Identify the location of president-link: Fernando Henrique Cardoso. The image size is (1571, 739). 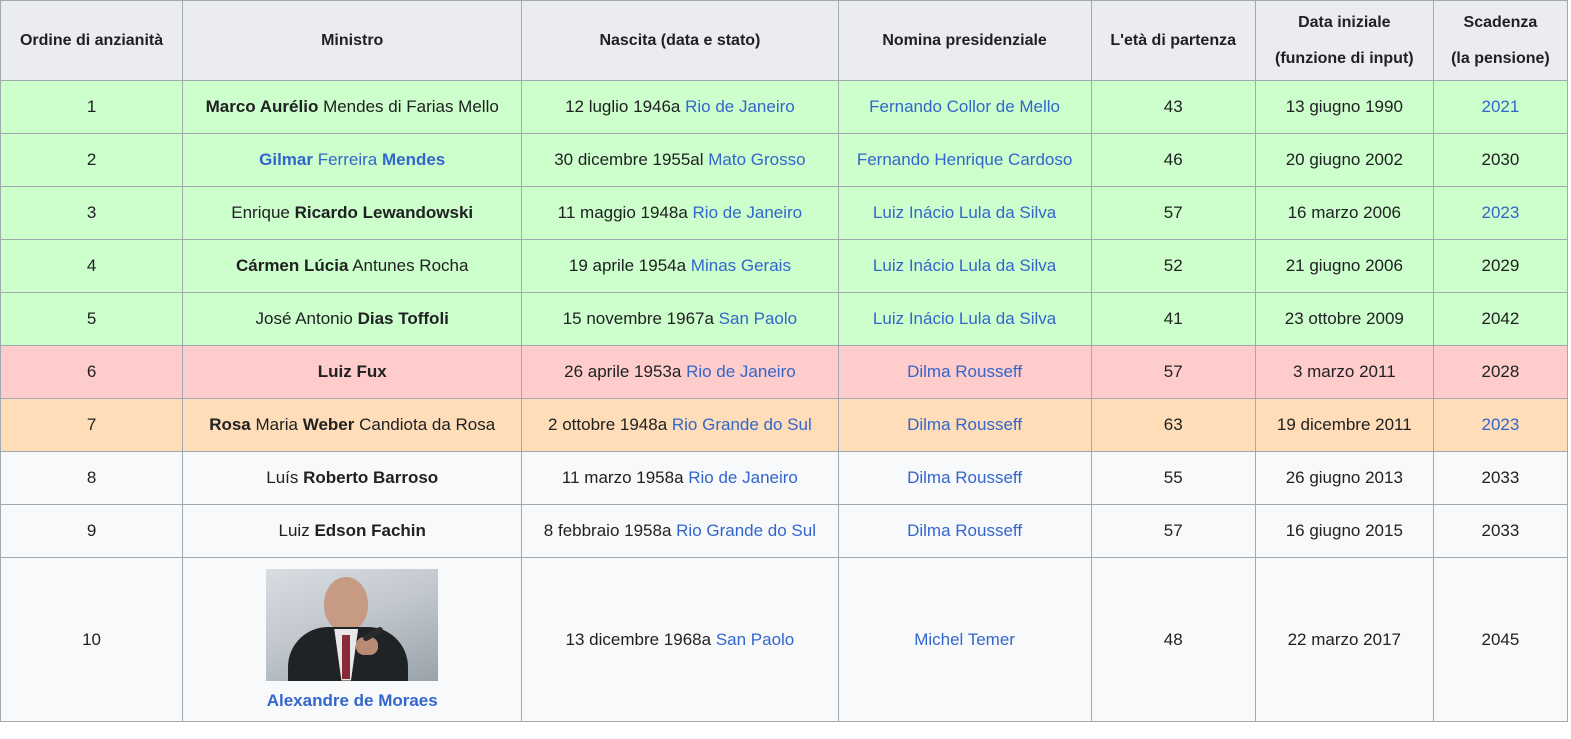
(964, 159).